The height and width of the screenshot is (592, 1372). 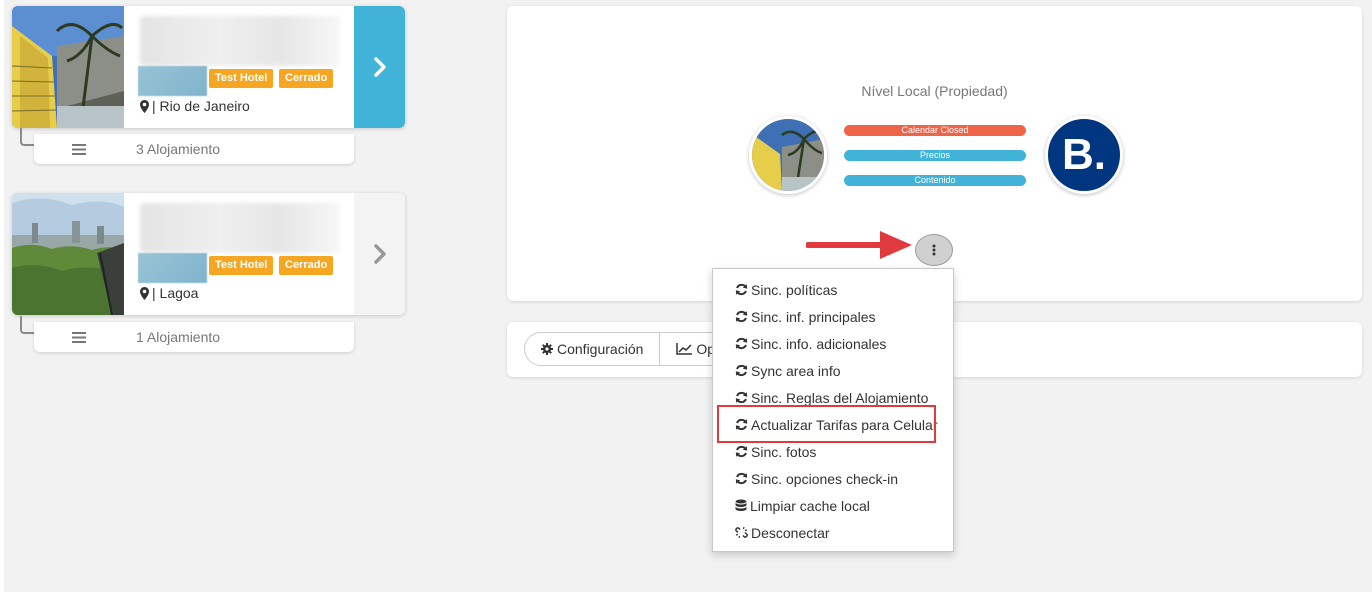 I want to click on units-row: 3 Alojamiento, so click(x=194, y=149).